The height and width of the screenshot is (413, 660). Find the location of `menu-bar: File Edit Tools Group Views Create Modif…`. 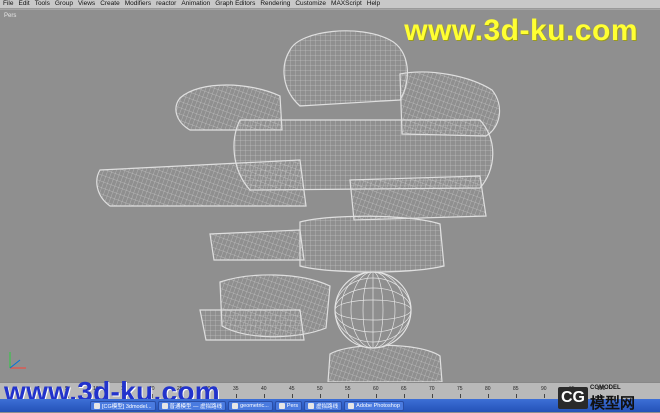

menu-bar: File Edit Tools Group Views Create Modif… is located at coordinates (330, 4).